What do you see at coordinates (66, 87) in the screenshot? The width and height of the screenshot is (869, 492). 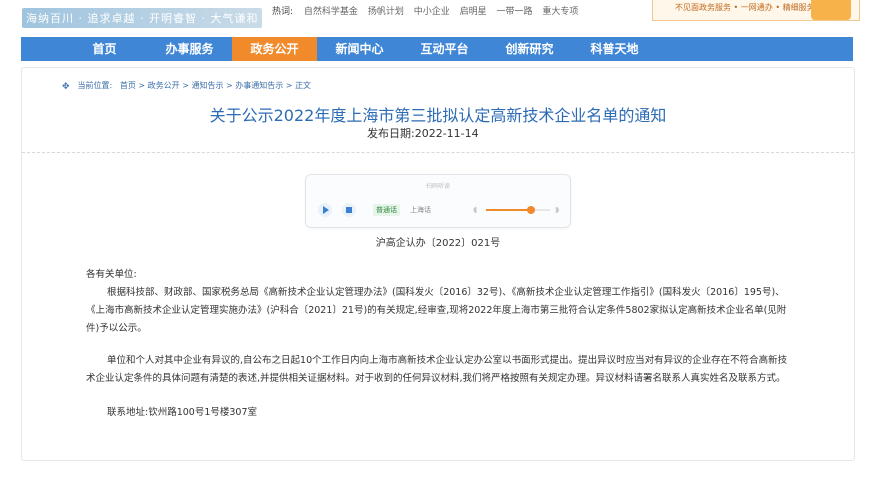 I see `location-icon: ✥` at bounding box center [66, 87].